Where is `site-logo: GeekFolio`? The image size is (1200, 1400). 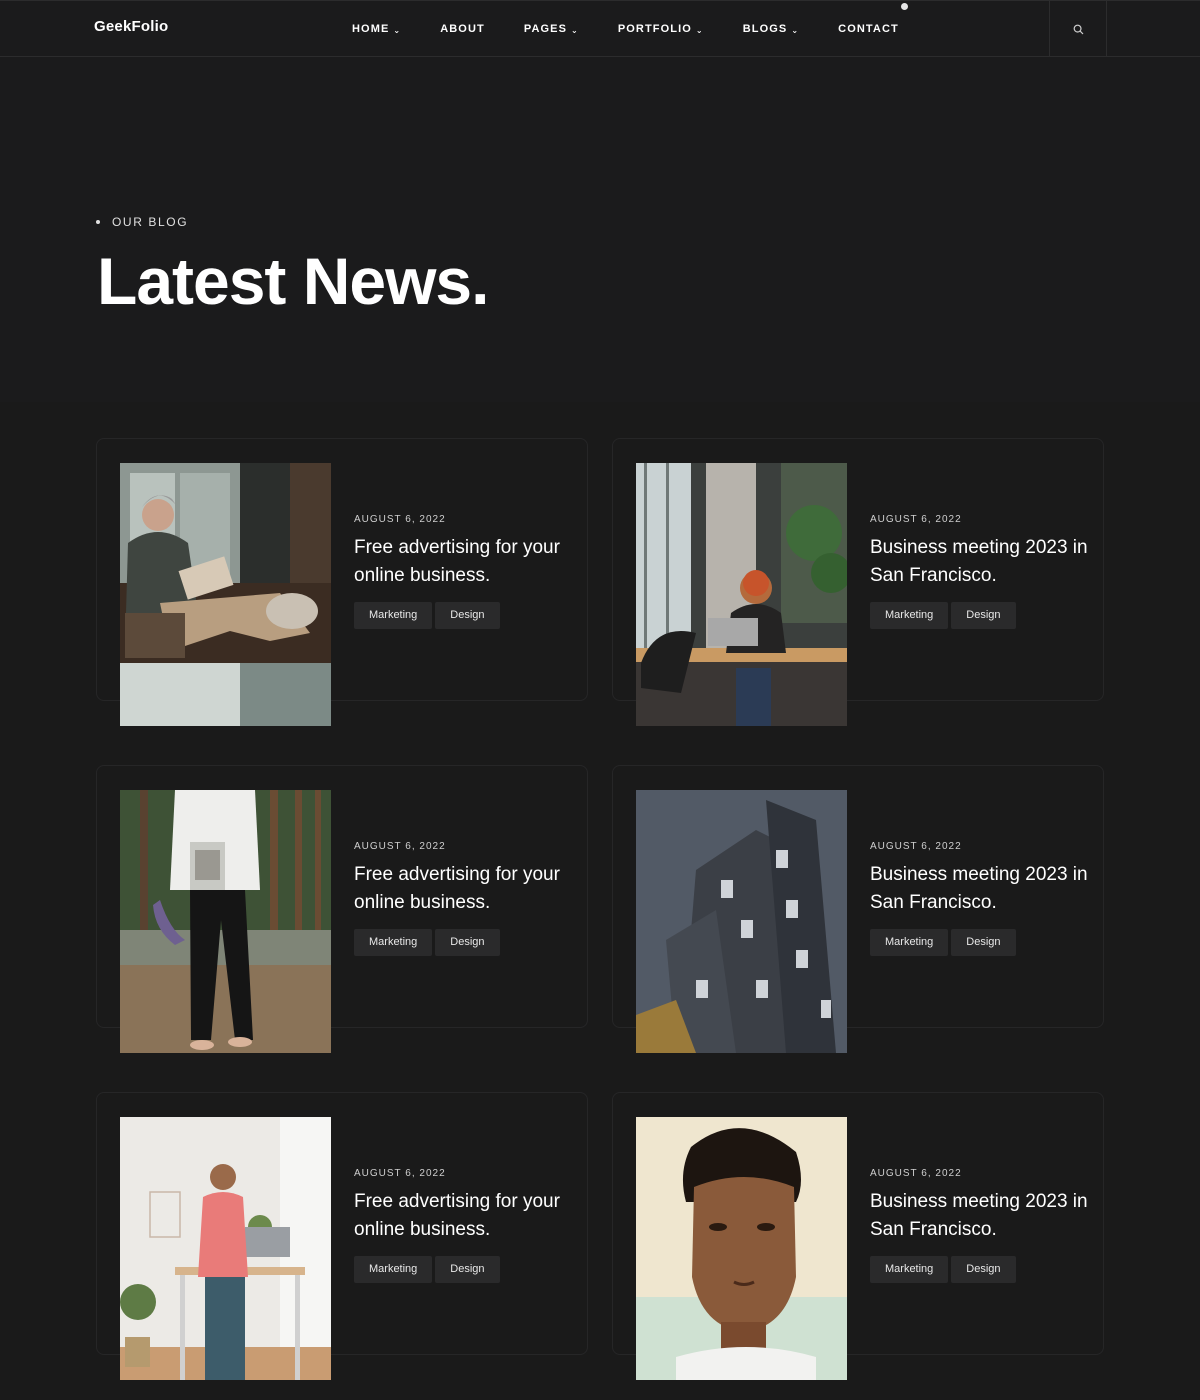
site-logo: GeekFolio is located at coordinates (131, 26).